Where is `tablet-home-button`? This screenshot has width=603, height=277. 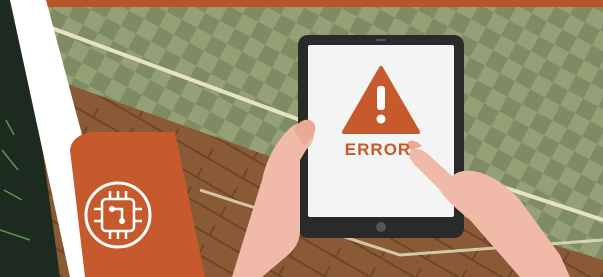
tablet-home-button is located at coordinates (381, 227).